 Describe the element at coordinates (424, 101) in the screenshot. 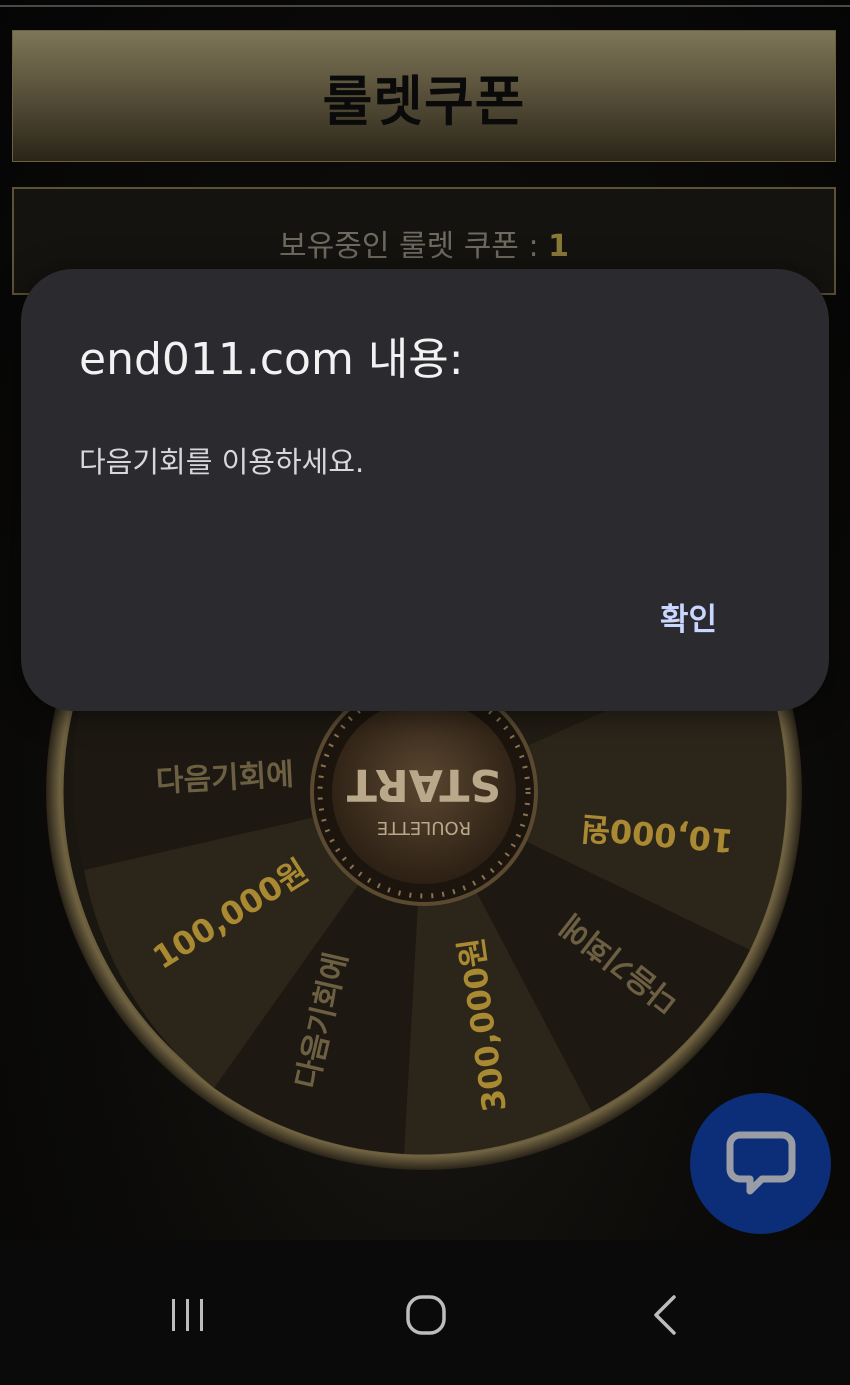

I see `page-title: 룰렛쿠폰` at that location.